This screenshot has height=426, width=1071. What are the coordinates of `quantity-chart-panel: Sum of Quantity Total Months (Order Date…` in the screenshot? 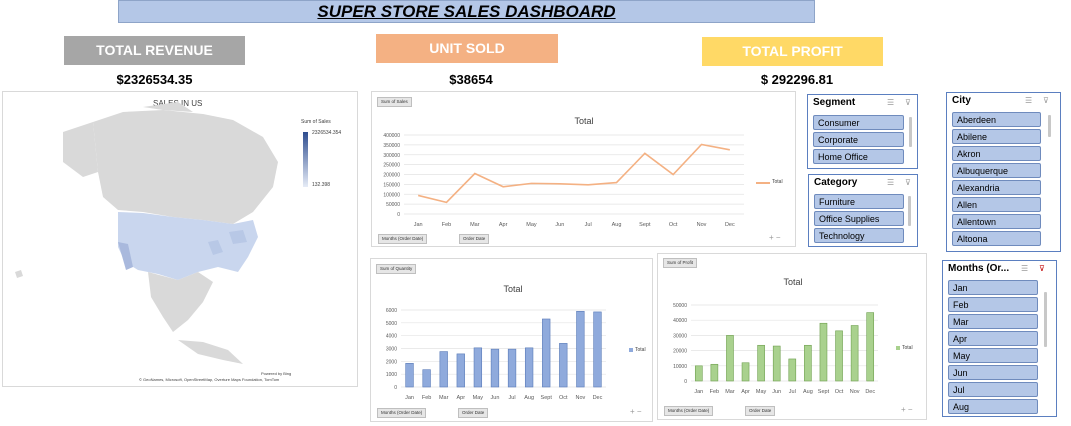 It's located at (511, 340).